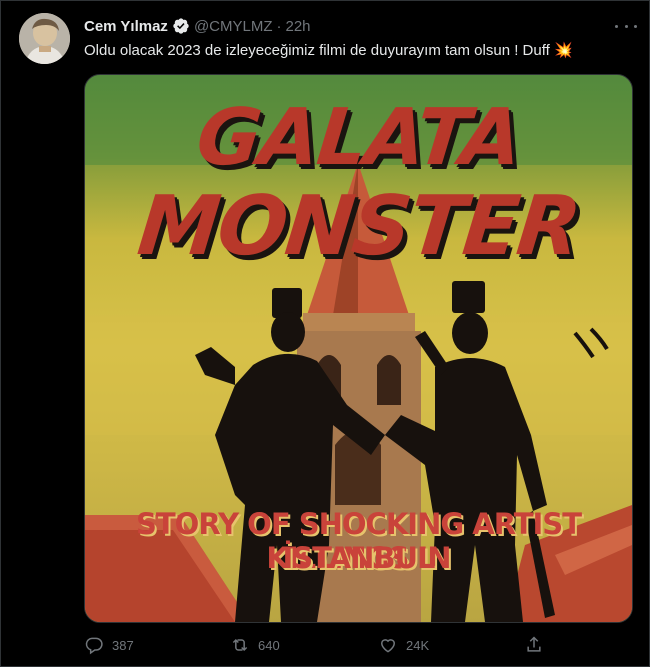 This screenshot has width=650, height=667. Describe the element at coordinates (240, 645) in the screenshot. I see `retweet-icon` at that location.